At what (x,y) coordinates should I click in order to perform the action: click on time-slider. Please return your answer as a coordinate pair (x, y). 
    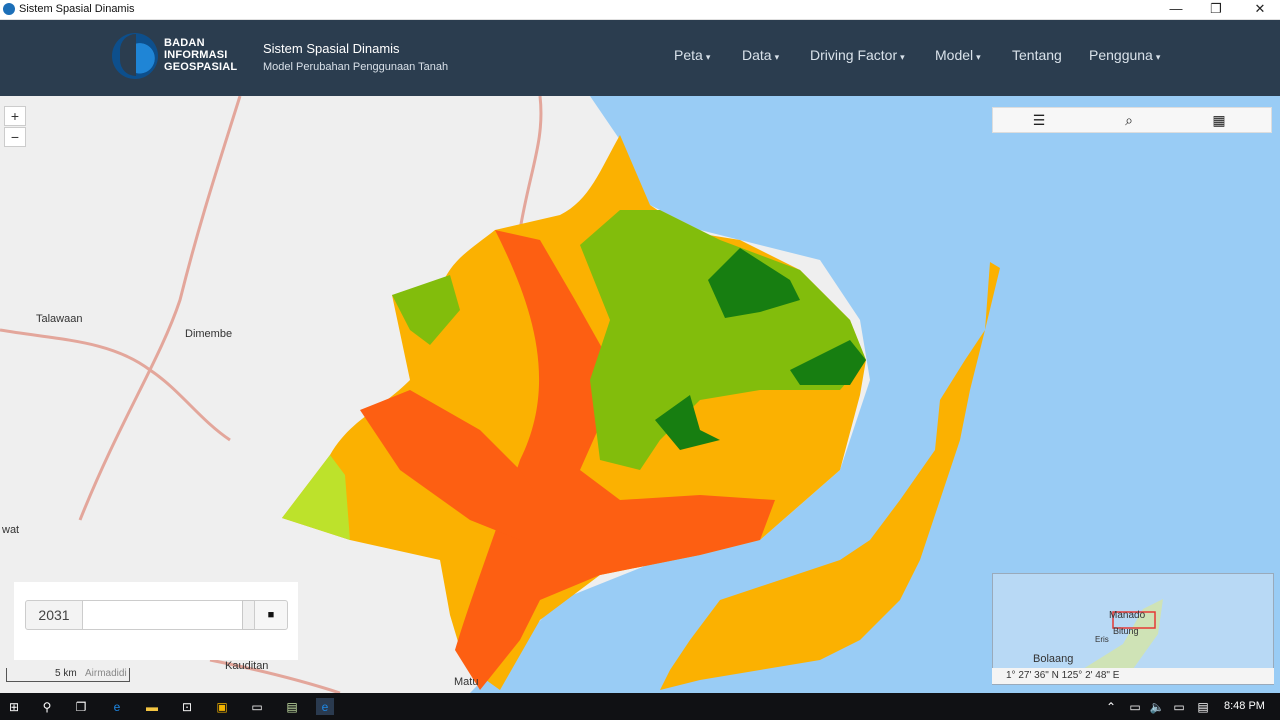
    Looking at the image, I should click on (171, 615).